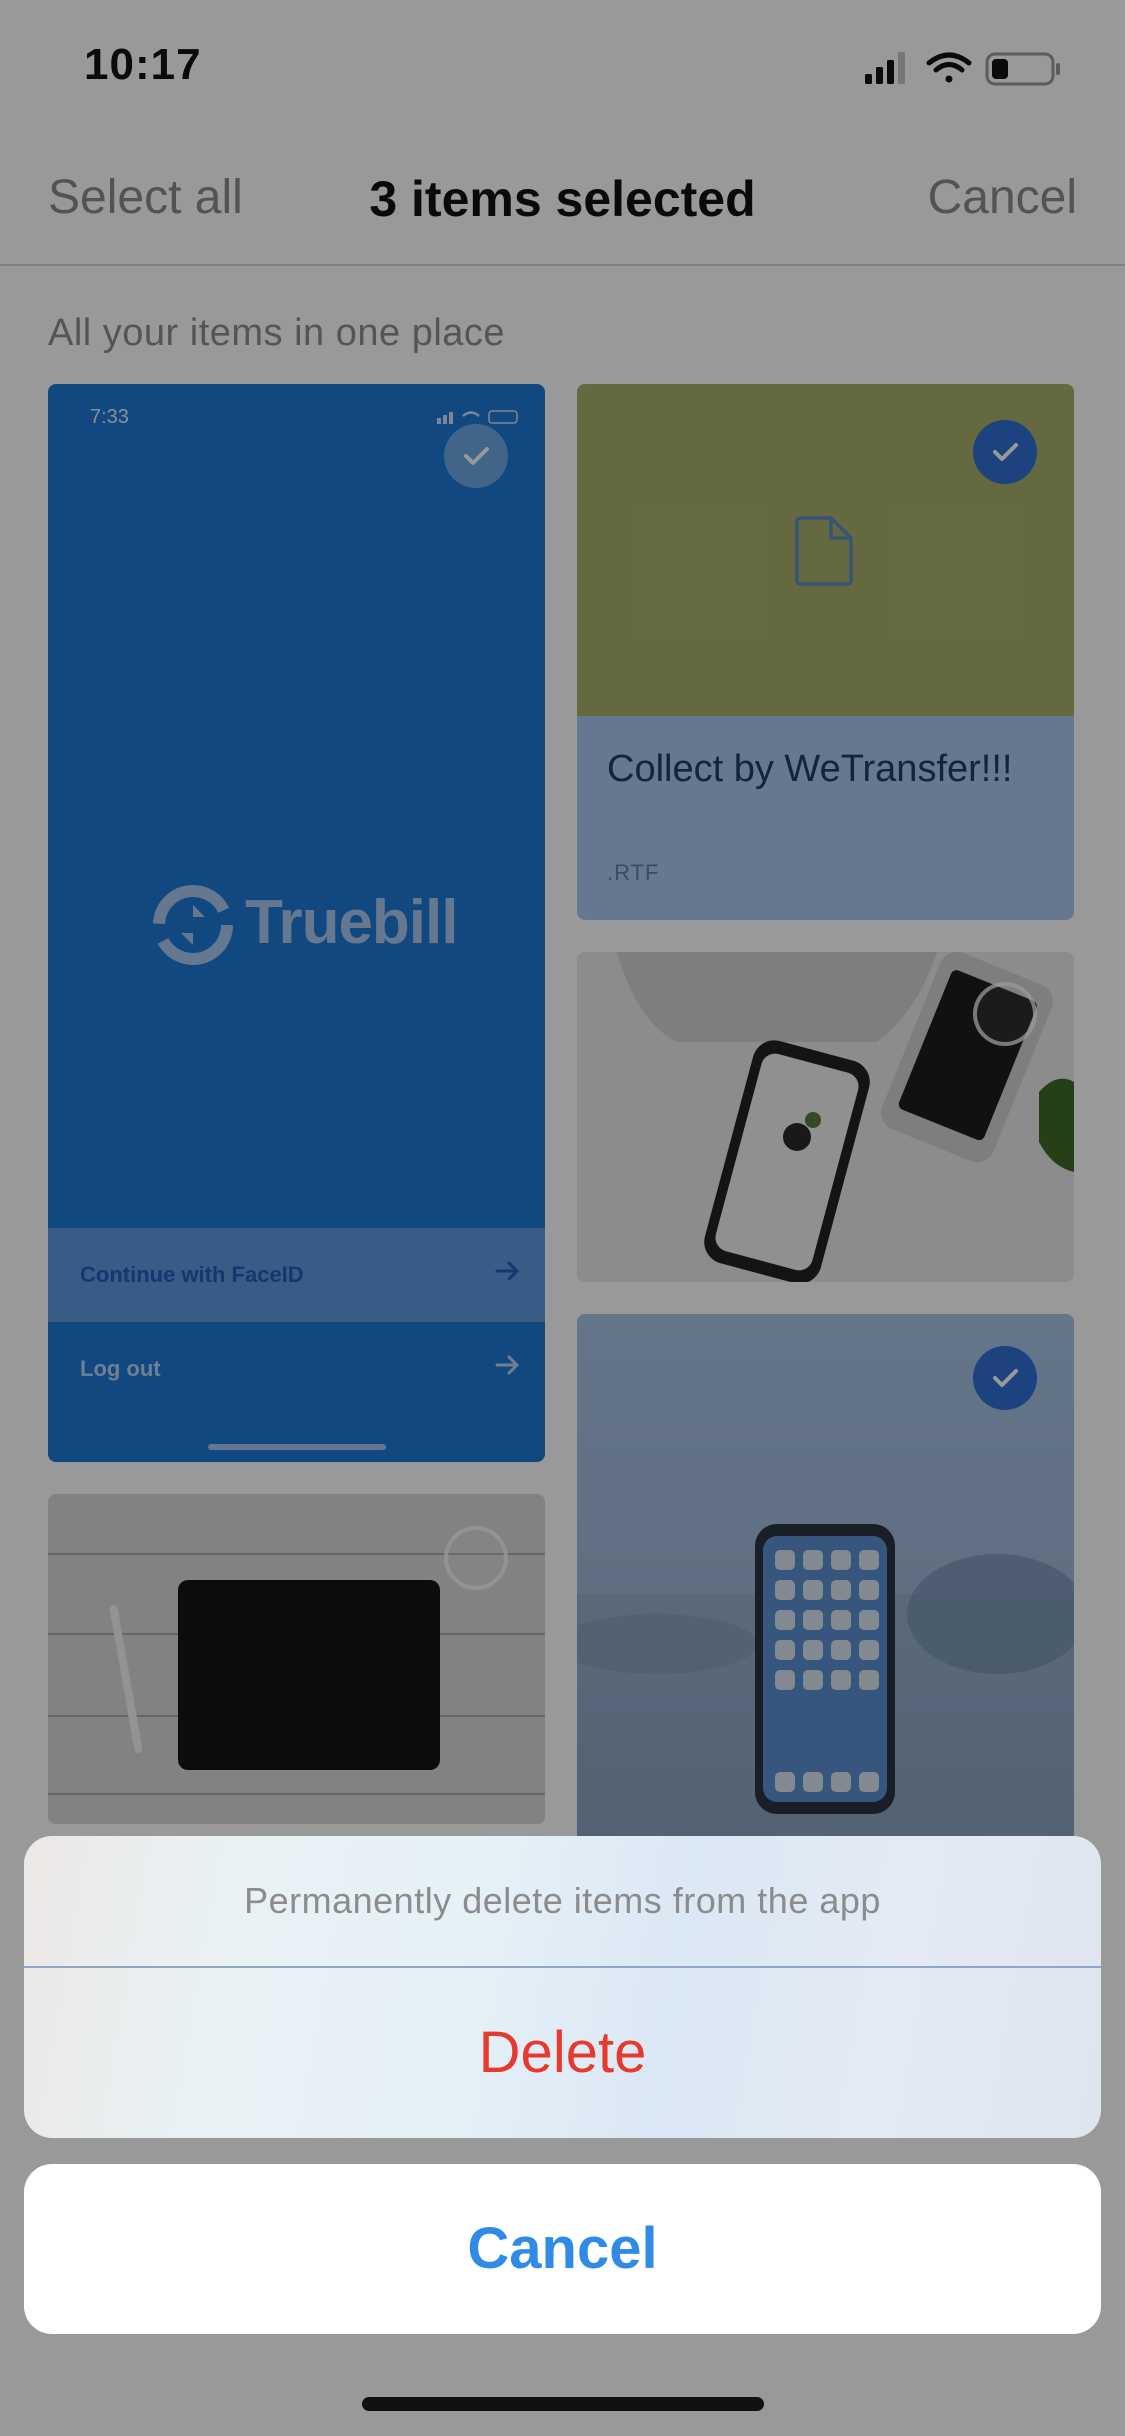 This screenshot has width=1125, height=2436. What do you see at coordinates (562, 2053) in the screenshot?
I see `delete-button: Delete` at bounding box center [562, 2053].